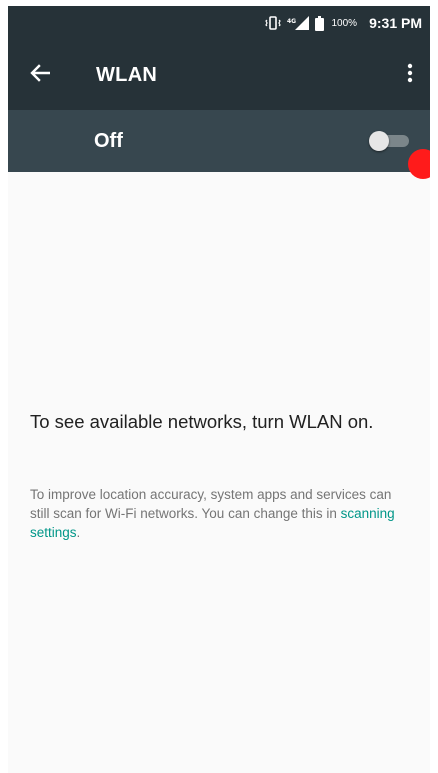 The image size is (438, 773). I want to click on svg-text: 4G, so click(291, 21).